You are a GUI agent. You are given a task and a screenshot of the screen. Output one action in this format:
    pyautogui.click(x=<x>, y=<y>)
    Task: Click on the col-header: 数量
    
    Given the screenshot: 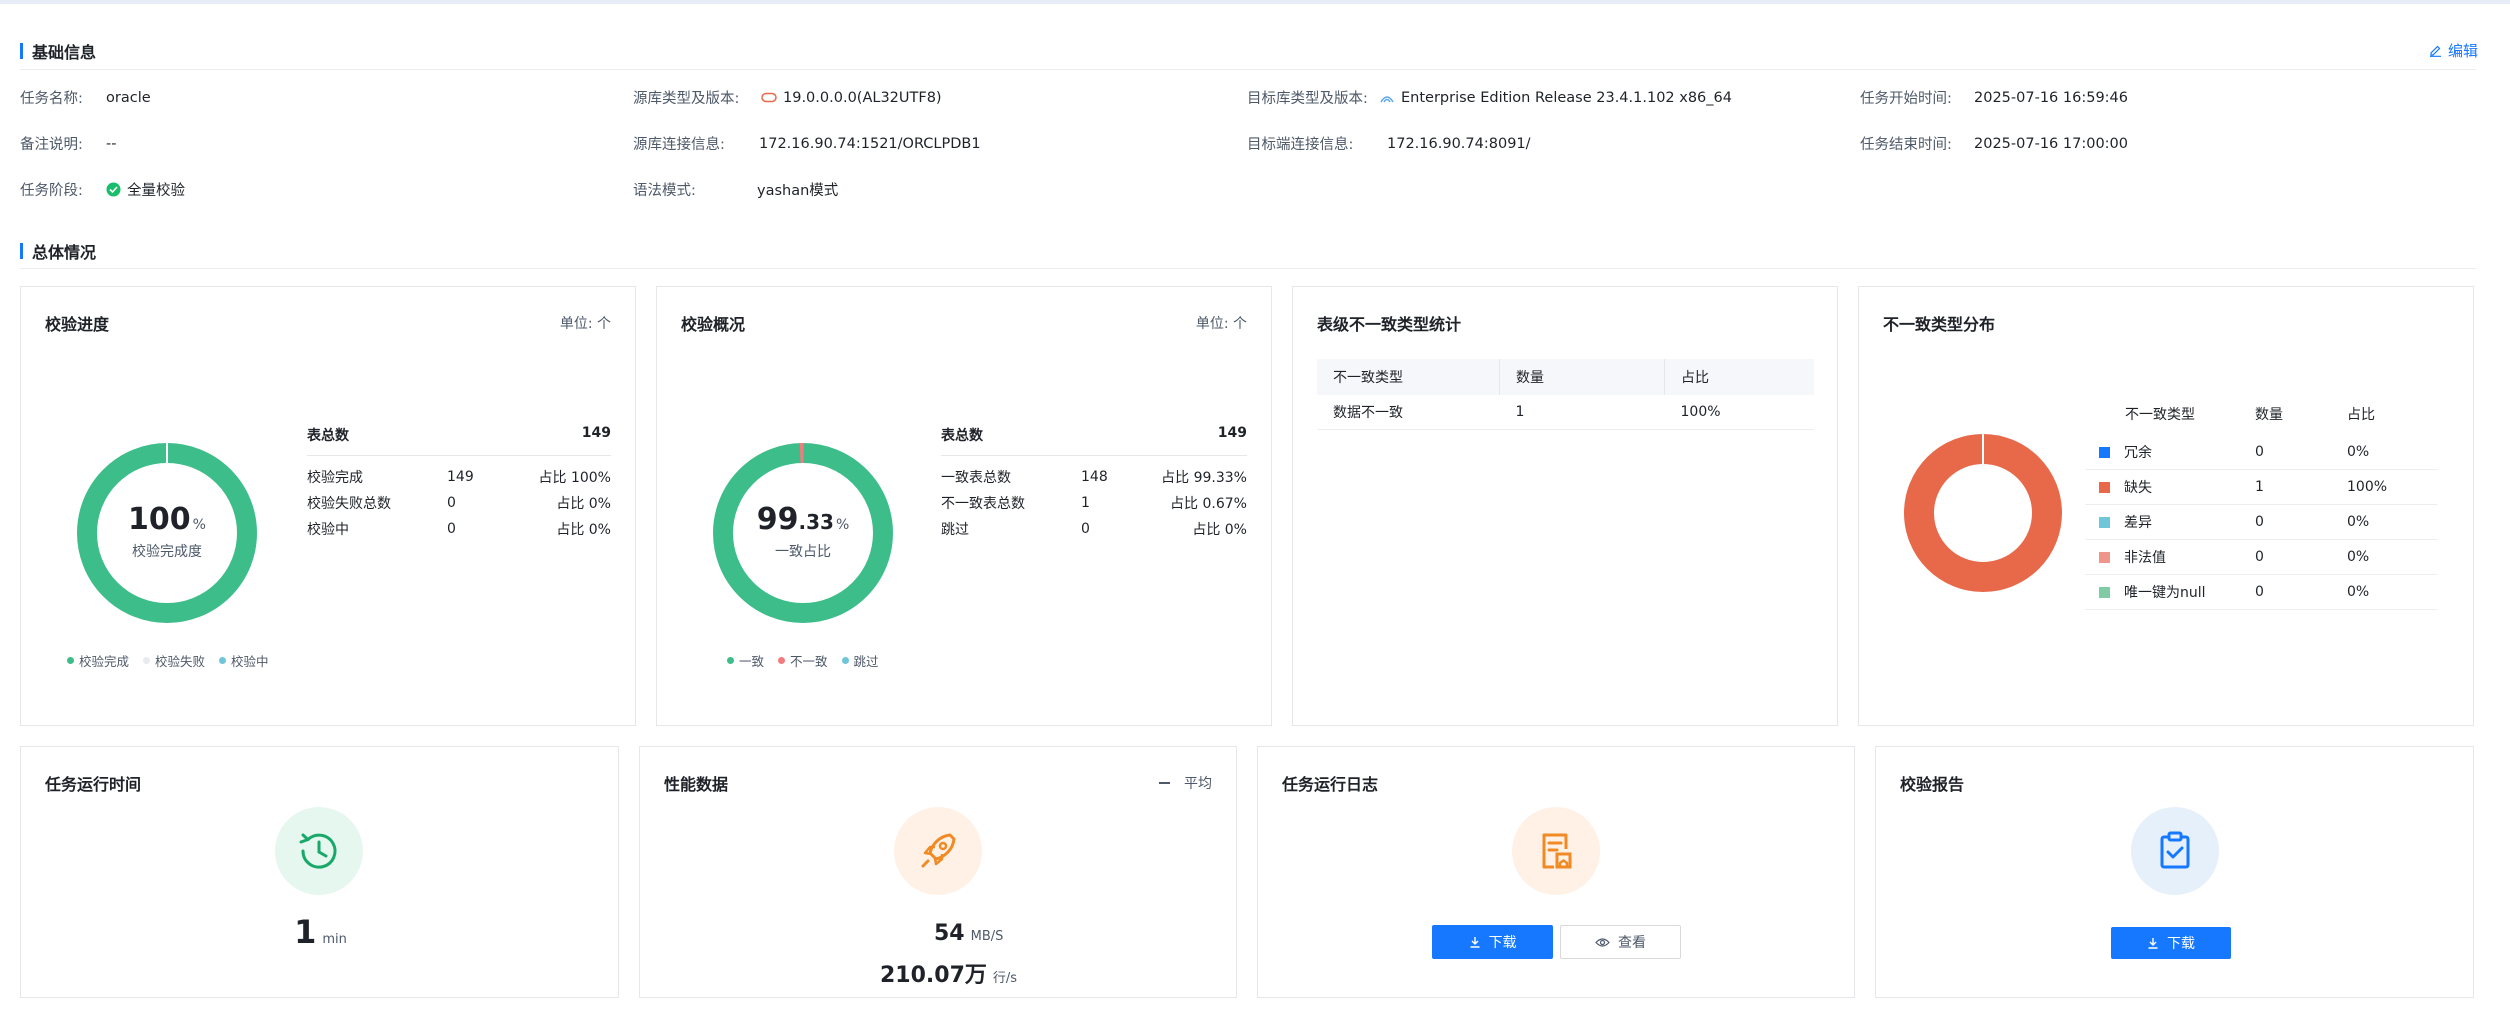 What is the action you would take?
    pyautogui.click(x=1582, y=377)
    